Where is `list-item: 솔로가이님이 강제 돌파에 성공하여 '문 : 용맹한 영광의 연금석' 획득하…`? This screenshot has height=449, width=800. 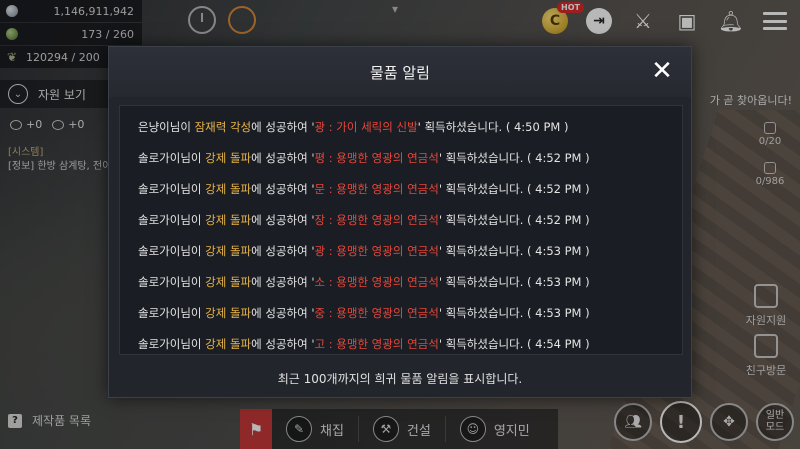
list-item: 솔로가이님이 강제 돌파에 성공하여 '문 : 용맹한 영광의 연금석' 획득하… is located at coordinates (401, 189).